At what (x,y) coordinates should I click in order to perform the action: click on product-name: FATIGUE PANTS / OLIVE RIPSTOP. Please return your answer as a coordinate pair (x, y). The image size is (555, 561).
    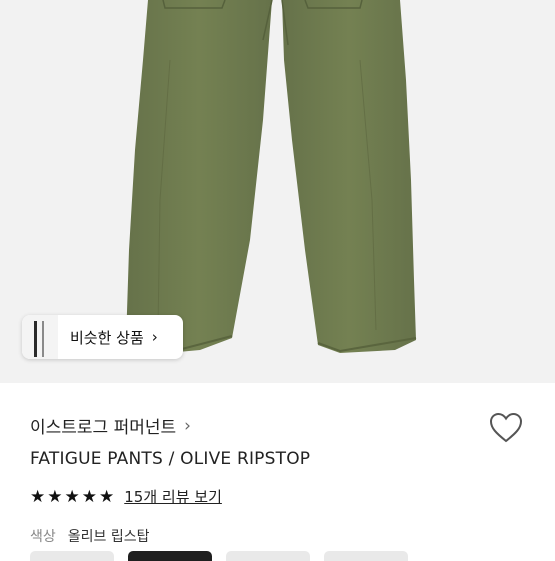
    Looking at the image, I should click on (170, 459).